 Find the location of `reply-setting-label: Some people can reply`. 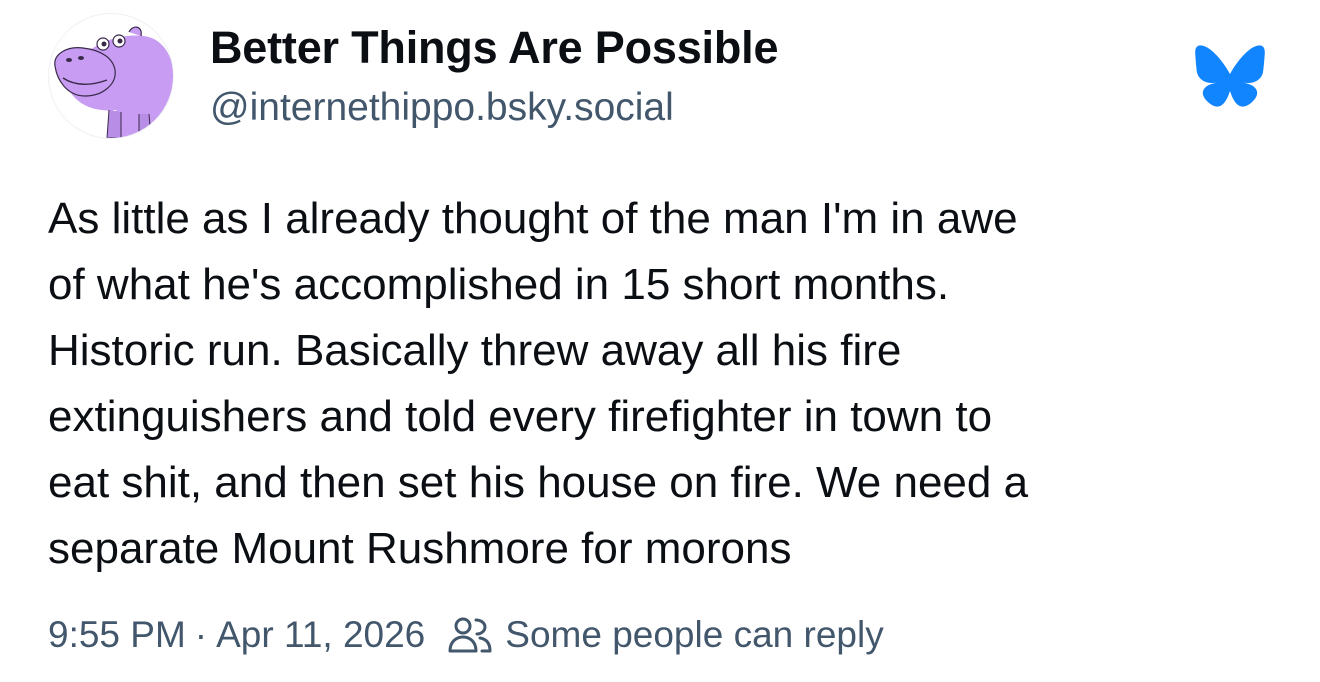

reply-setting-label: Some people can reply is located at coordinates (694, 635).